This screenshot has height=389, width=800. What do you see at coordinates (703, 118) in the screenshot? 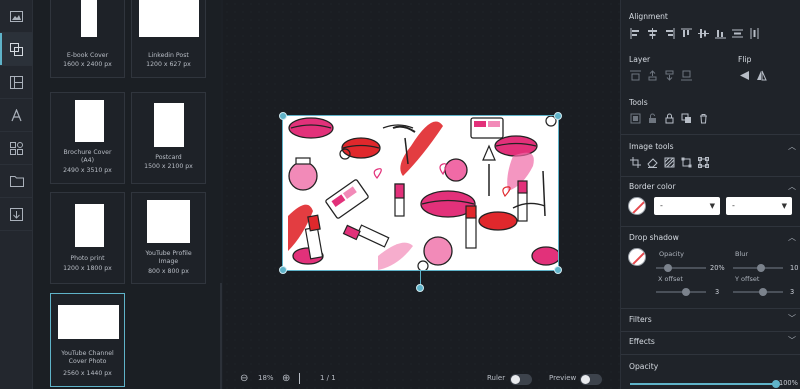
I see `trash-icon` at bounding box center [703, 118].